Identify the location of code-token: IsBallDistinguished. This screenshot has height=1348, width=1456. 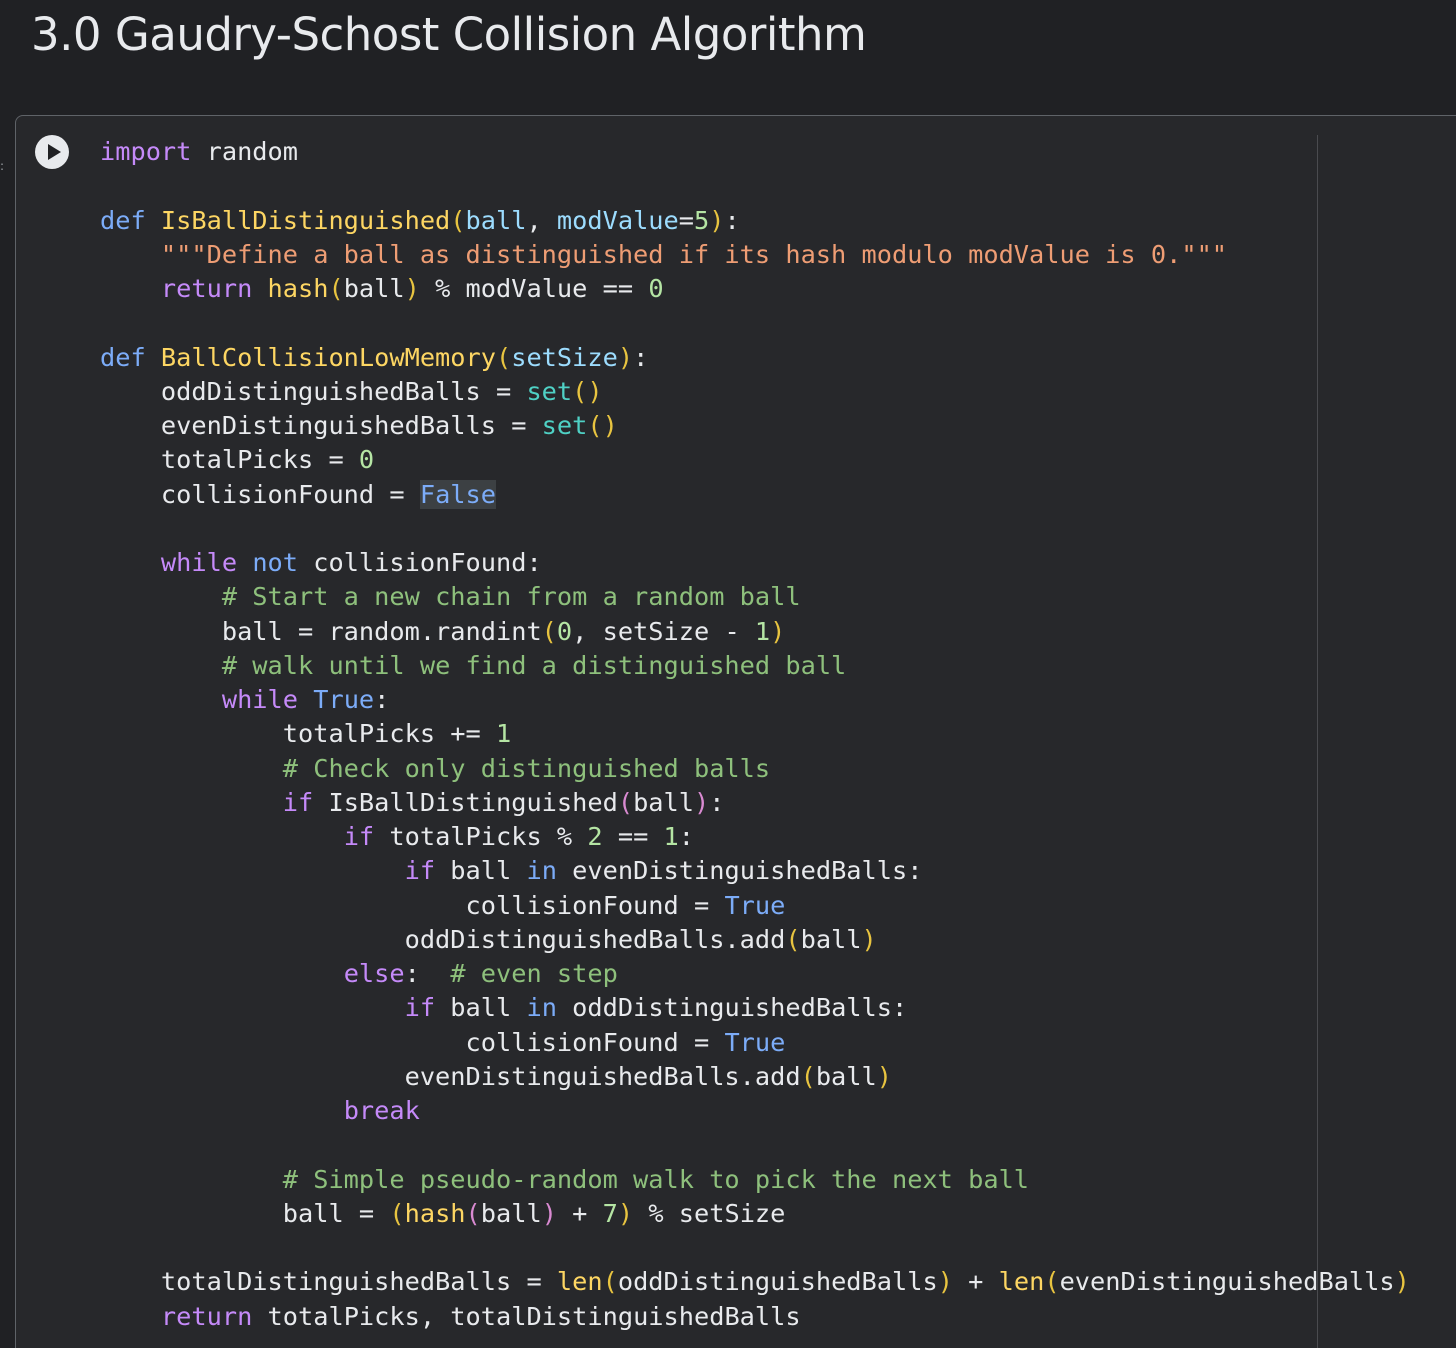
(305, 220).